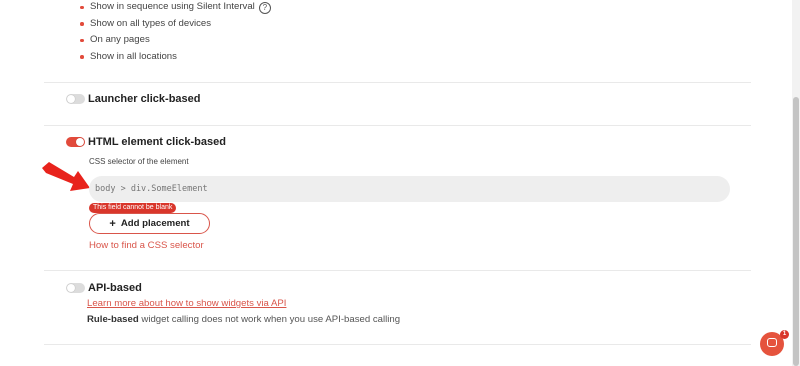 The image size is (800, 366). I want to click on api-note-bold: Rule-based, so click(113, 319).